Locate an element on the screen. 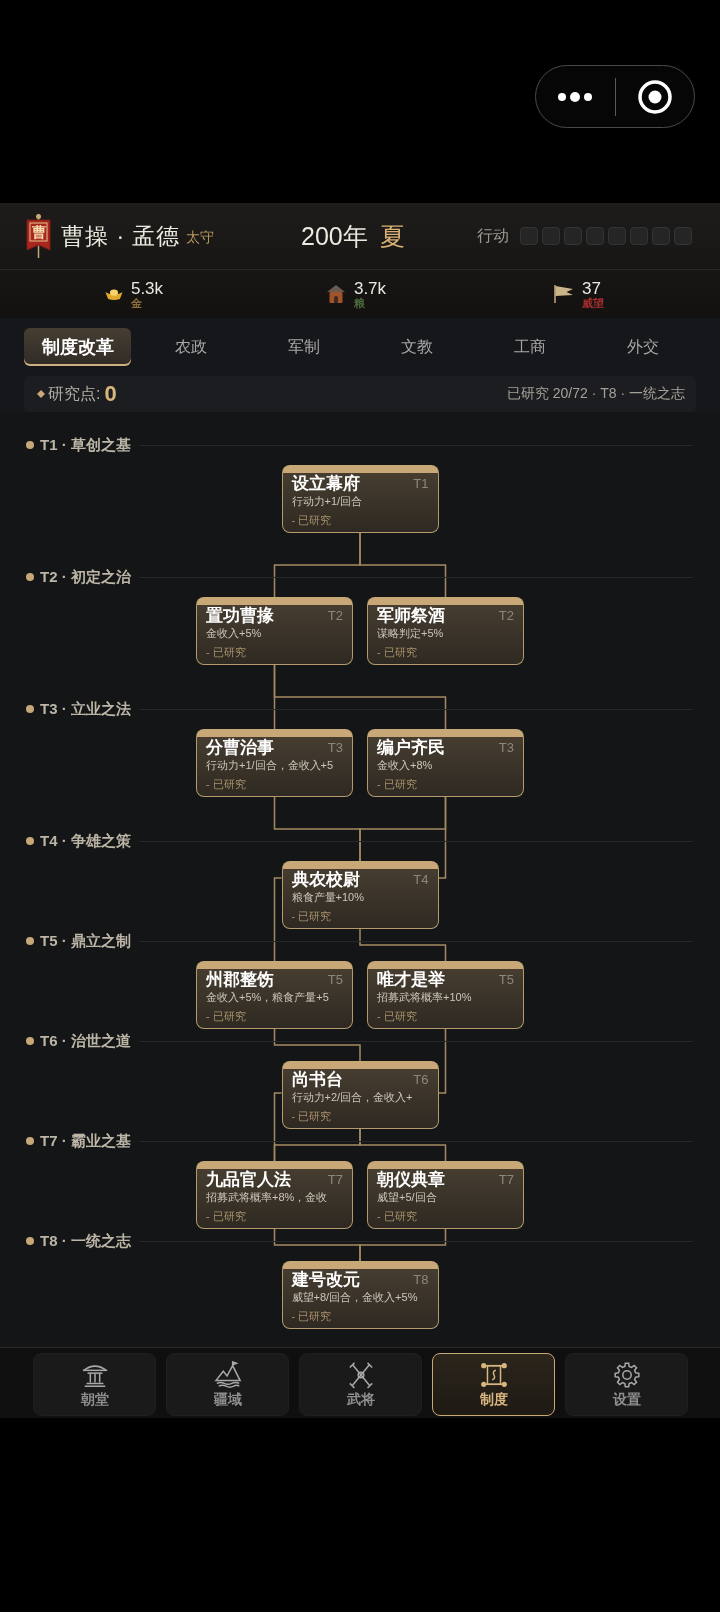  effect-text: 威望+5/回合 is located at coordinates (407, 1197).